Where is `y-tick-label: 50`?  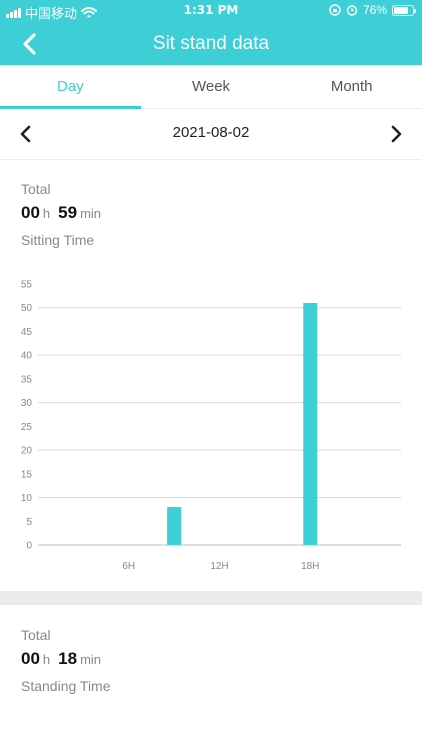 y-tick-label: 50 is located at coordinates (27, 308).